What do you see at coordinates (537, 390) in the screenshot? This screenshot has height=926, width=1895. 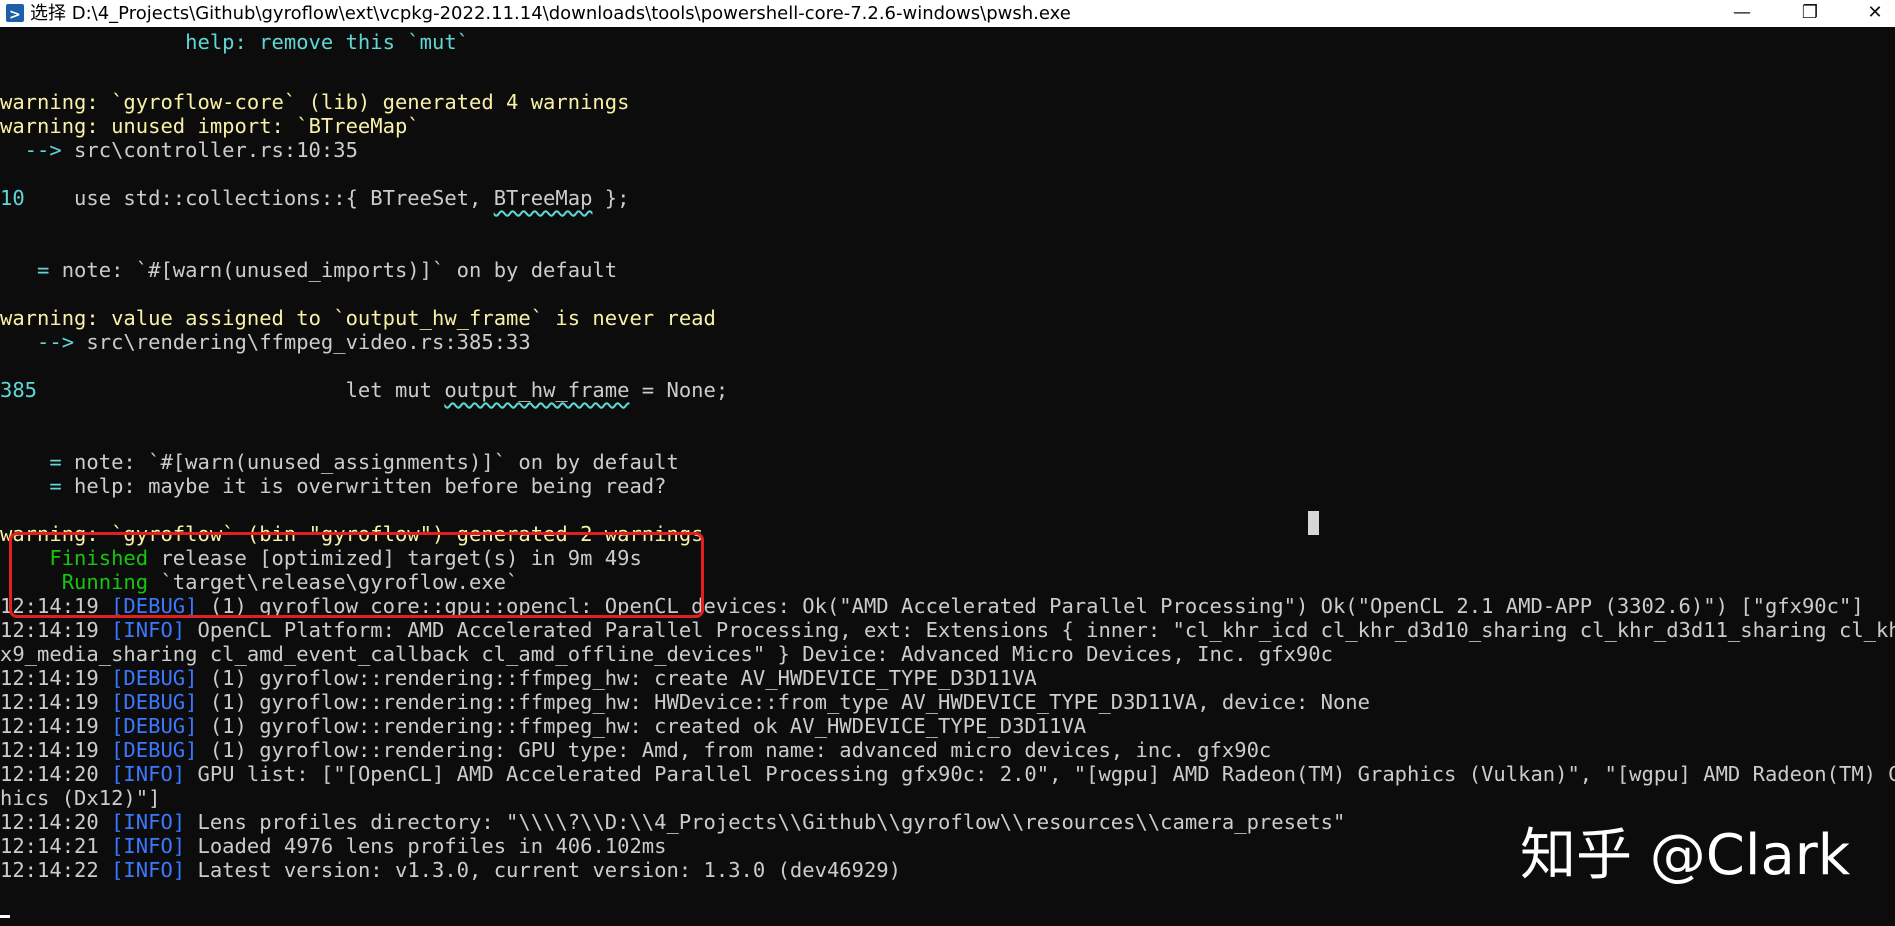 I see `underlined-token: output_hw_frame` at bounding box center [537, 390].